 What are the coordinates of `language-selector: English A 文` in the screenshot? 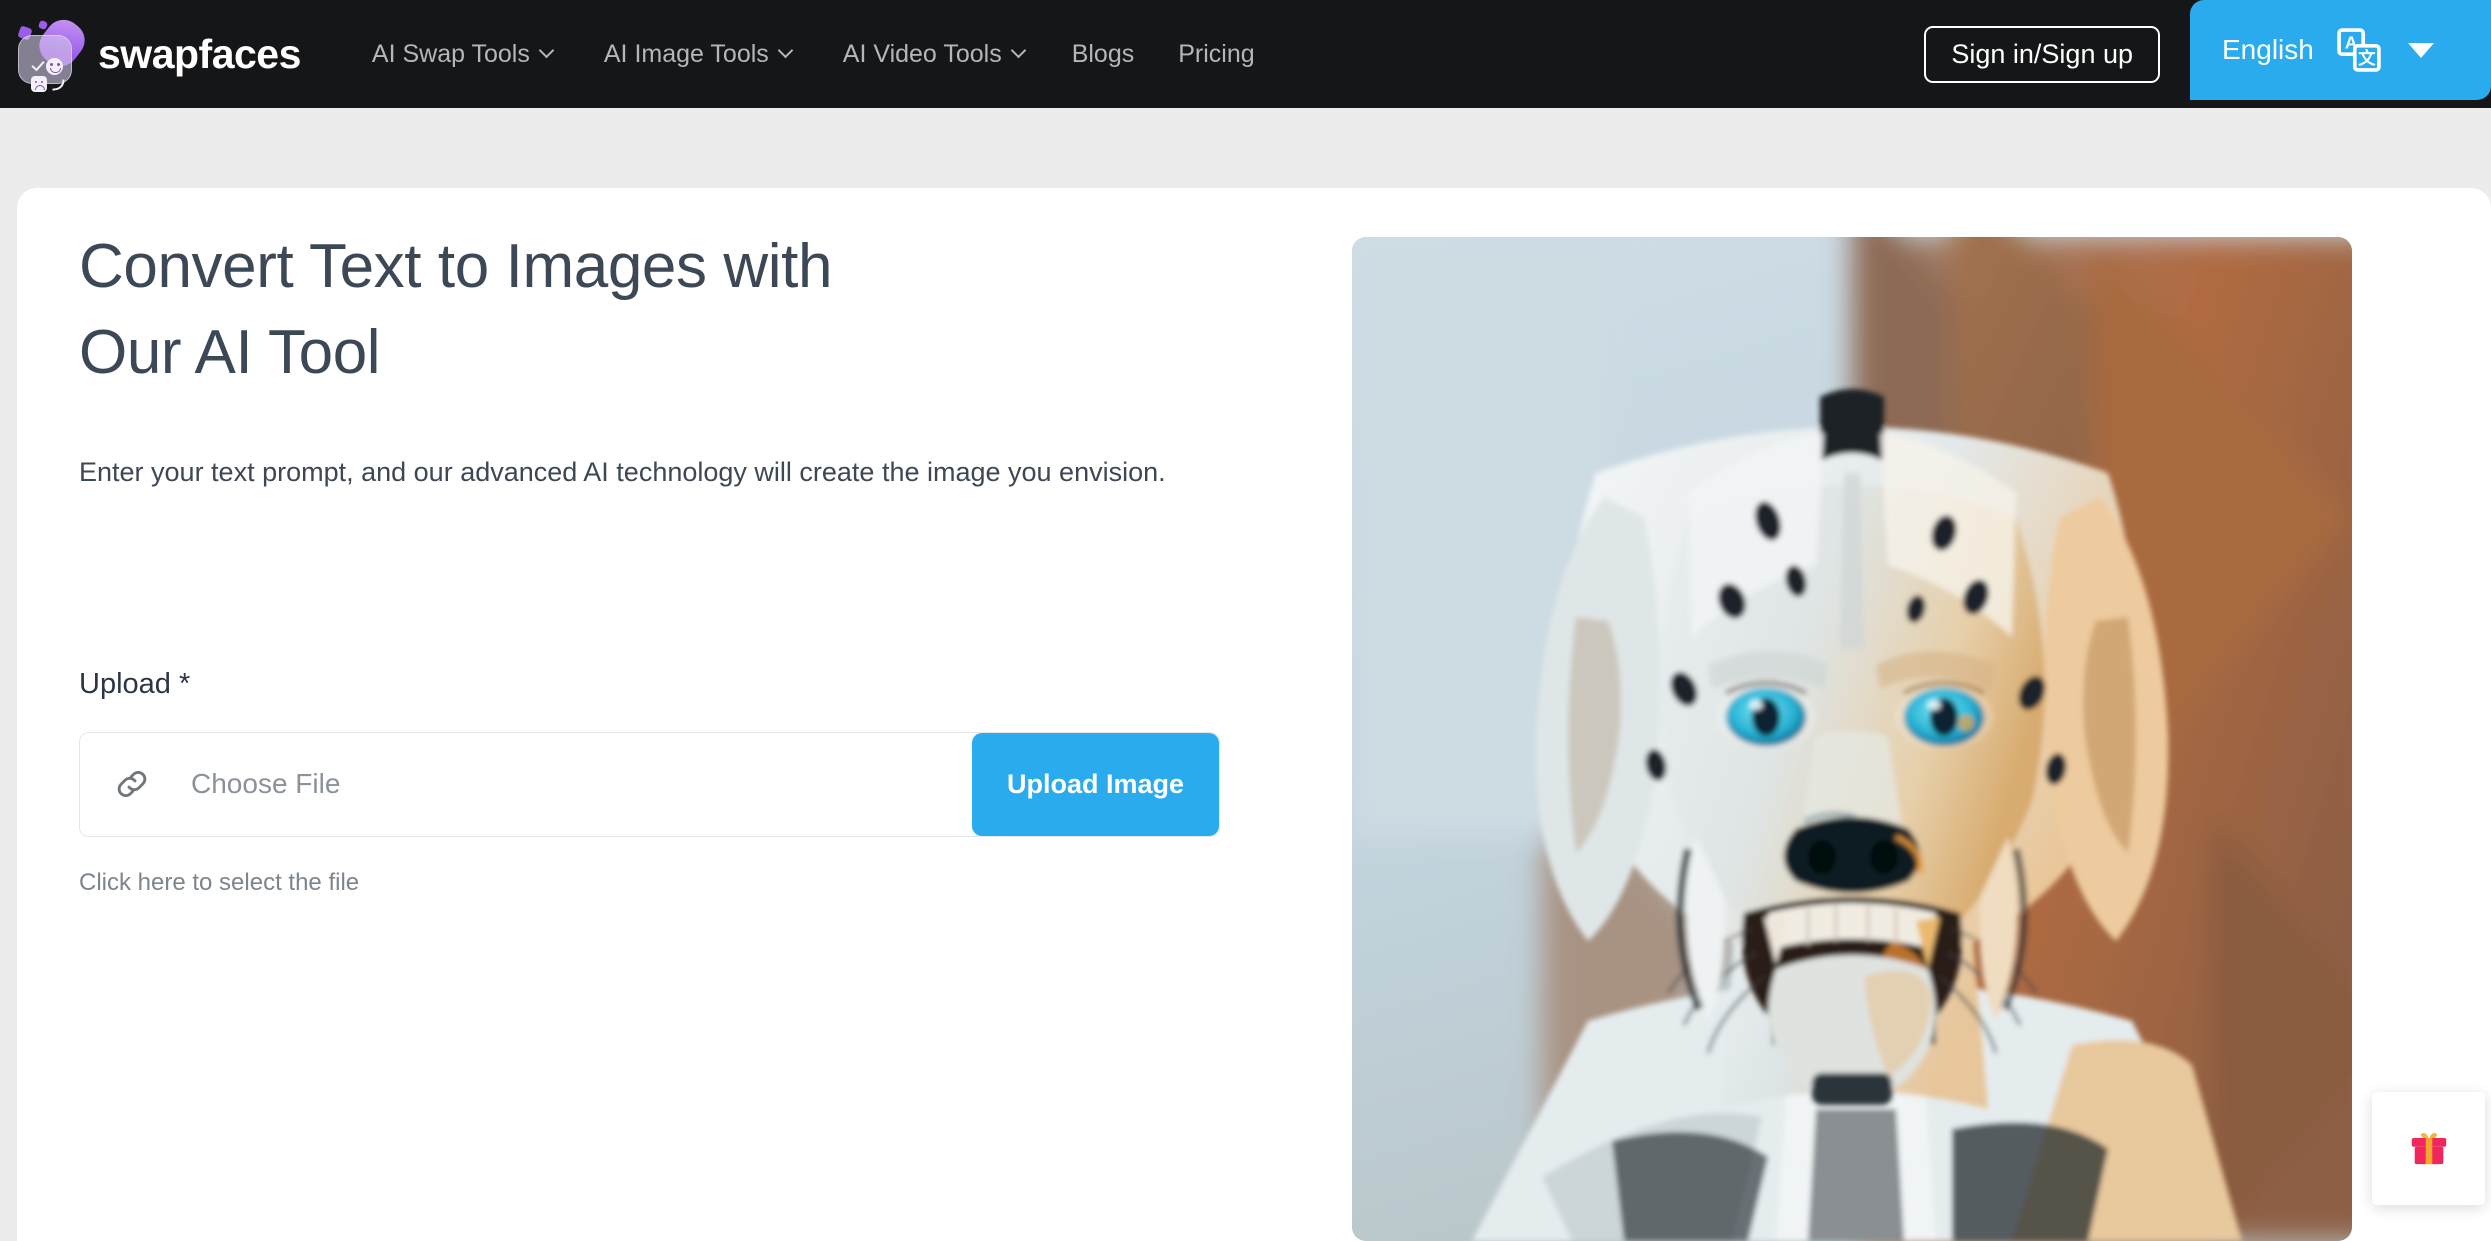 It's located at (2340, 50).